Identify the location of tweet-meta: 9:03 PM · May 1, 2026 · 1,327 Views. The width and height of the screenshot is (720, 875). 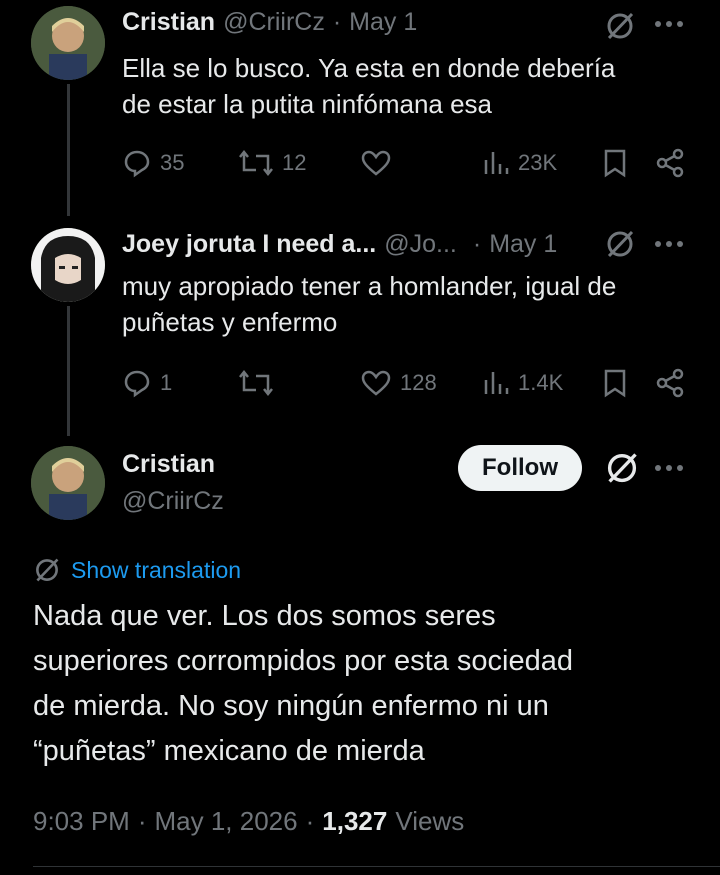
(248, 821).